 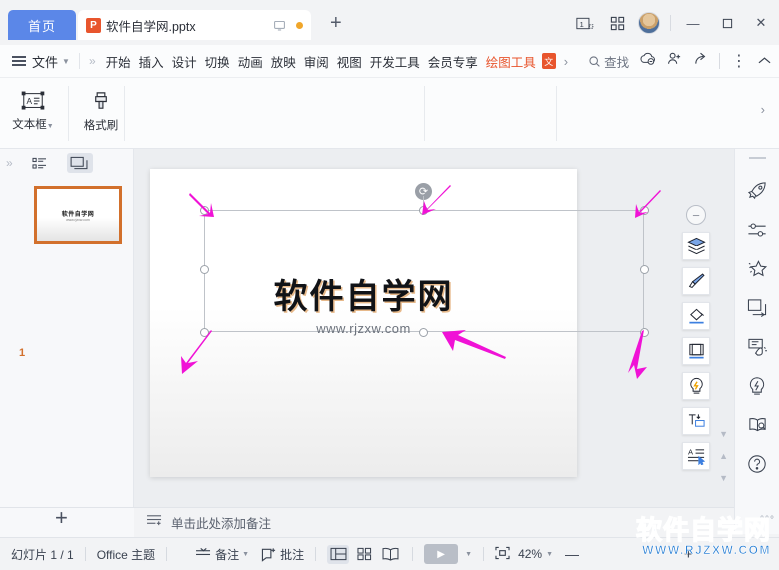 I want to click on slide-title-text: 软件自学网, so click(x=363, y=293).